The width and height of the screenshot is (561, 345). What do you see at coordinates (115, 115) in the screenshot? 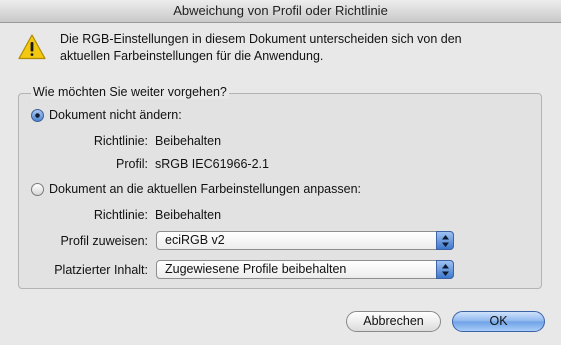
I see `radio-keep-document-label: Dokument nicht ändern:` at bounding box center [115, 115].